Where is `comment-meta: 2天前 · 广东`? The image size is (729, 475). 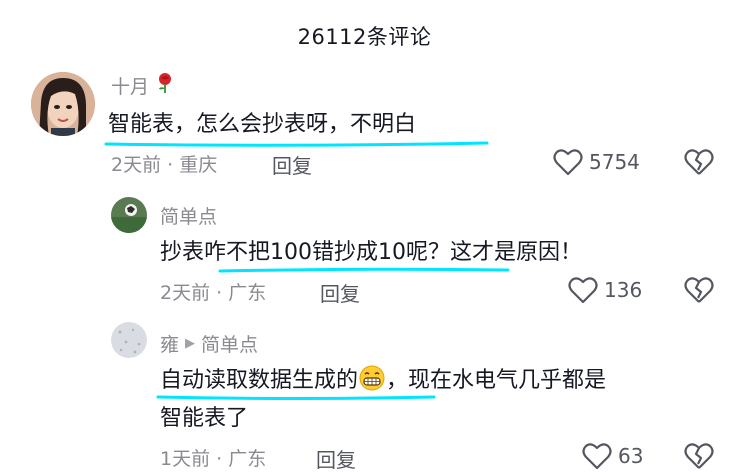 comment-meta: 2天前 · 广东 is located at coordinates (213, 293).